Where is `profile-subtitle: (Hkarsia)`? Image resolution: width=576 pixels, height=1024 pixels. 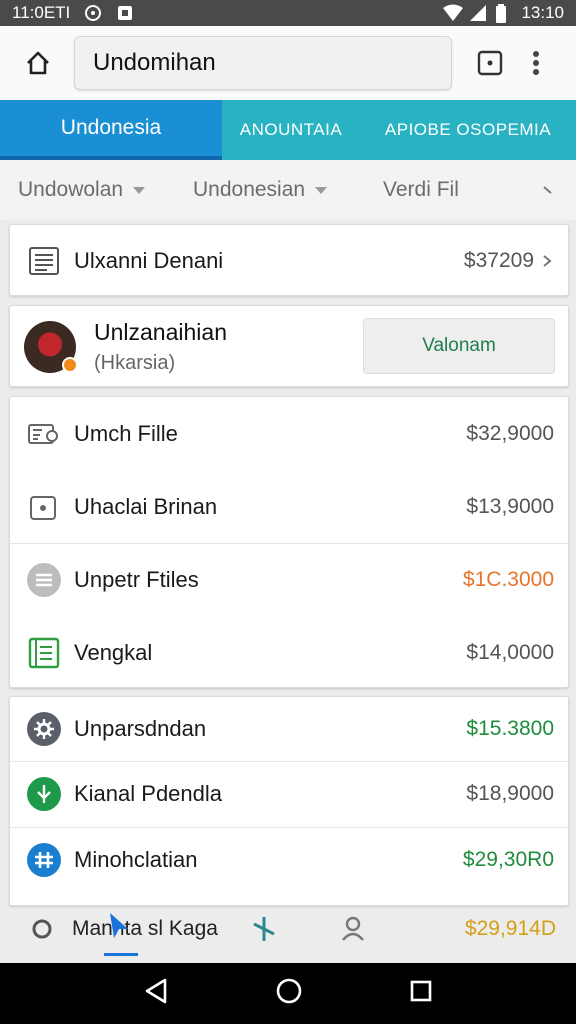
profile-subtitle: (Hkarsia) is located at coordinates (135, 363).